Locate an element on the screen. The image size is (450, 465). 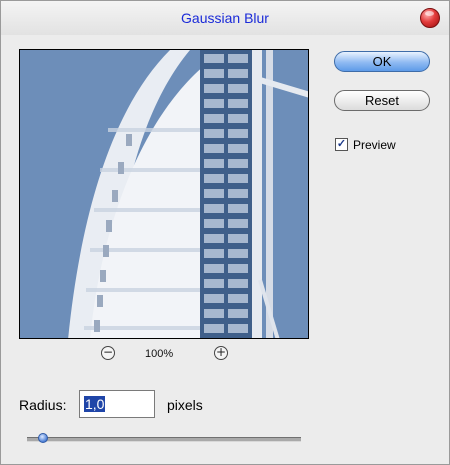
zoom-controls: − 100% + is located at coordinates (164, 354).